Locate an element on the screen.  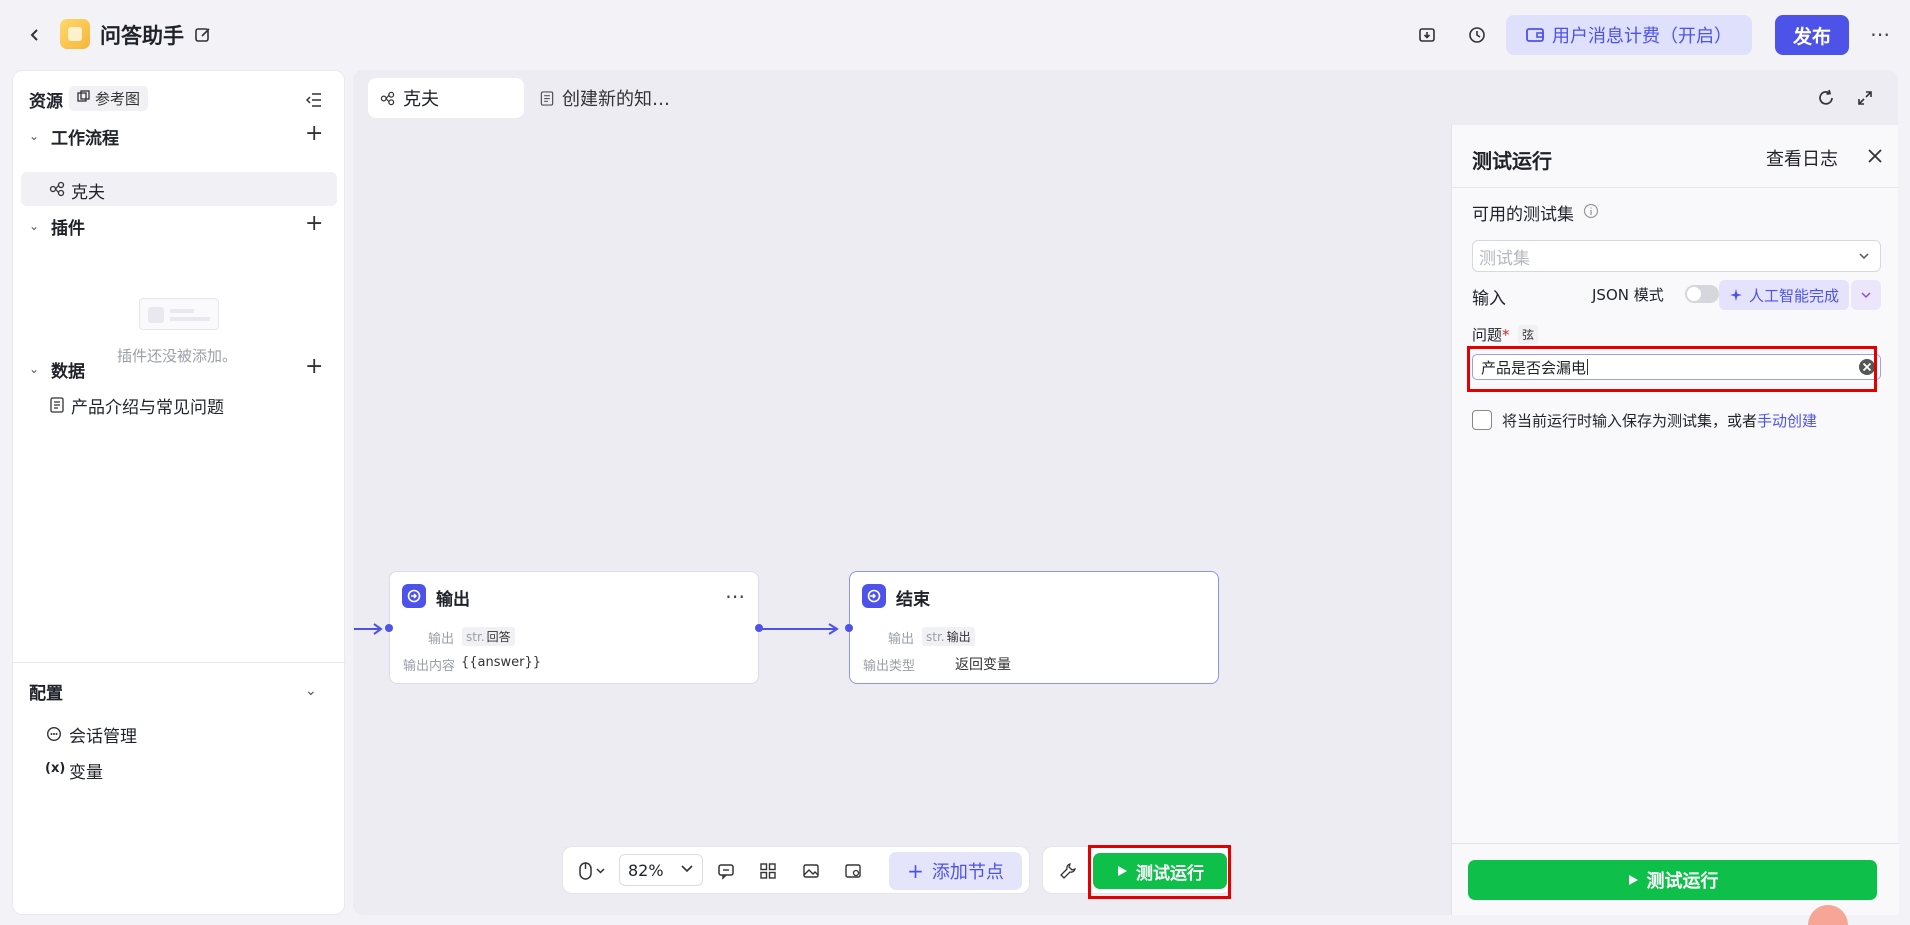
node-field-label: 输出 is located at coordinates (441, 639).